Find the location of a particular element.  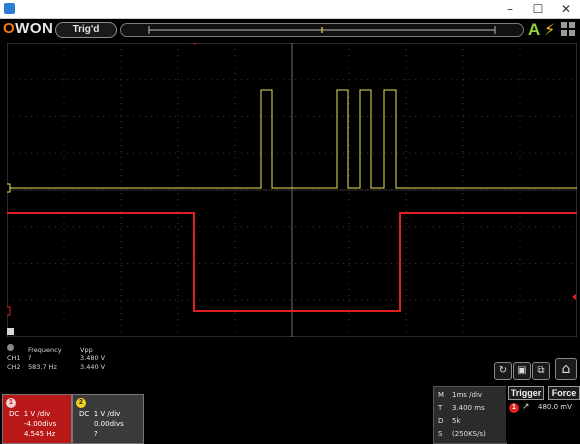

ch2-offset: 0.00divs is located at coordinates (109, 424).